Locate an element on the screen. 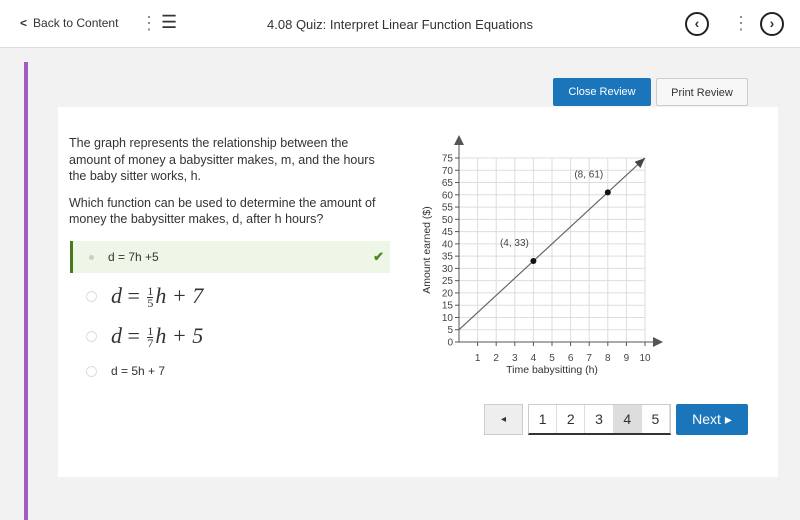 This screenshot has width=800, height=520. page-1-button: 1 is located at coordinates (543, 419).